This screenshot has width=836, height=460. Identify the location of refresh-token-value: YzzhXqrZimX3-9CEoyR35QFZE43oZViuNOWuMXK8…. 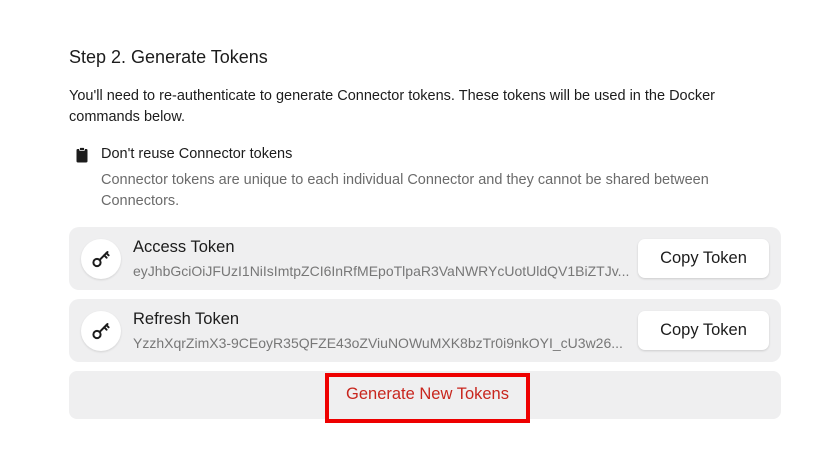
(378, 343).